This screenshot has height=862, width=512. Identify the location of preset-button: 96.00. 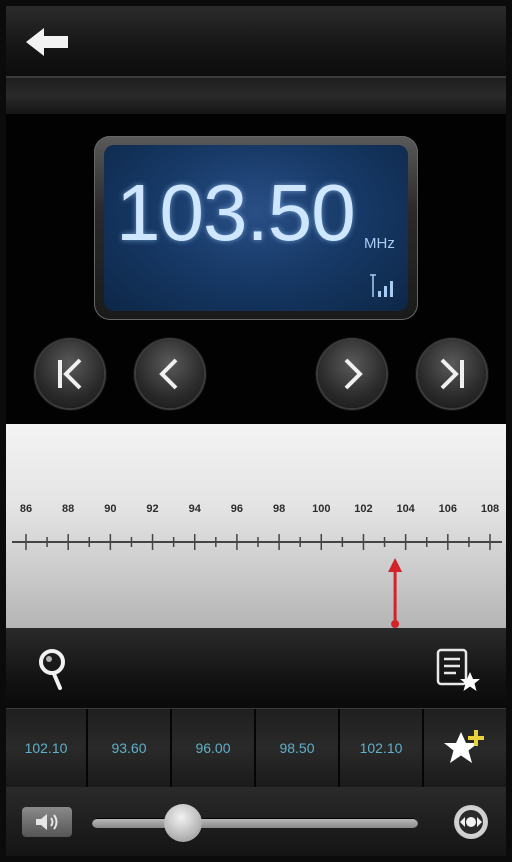
(214, 748).